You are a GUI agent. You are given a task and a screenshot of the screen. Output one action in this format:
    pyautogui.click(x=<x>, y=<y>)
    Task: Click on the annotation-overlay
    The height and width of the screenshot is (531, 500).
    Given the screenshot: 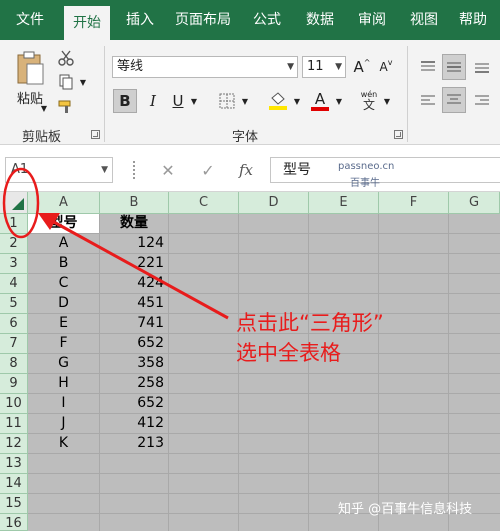 What is the action you would take?
    pyautogui.click(x=115, y=243)
    